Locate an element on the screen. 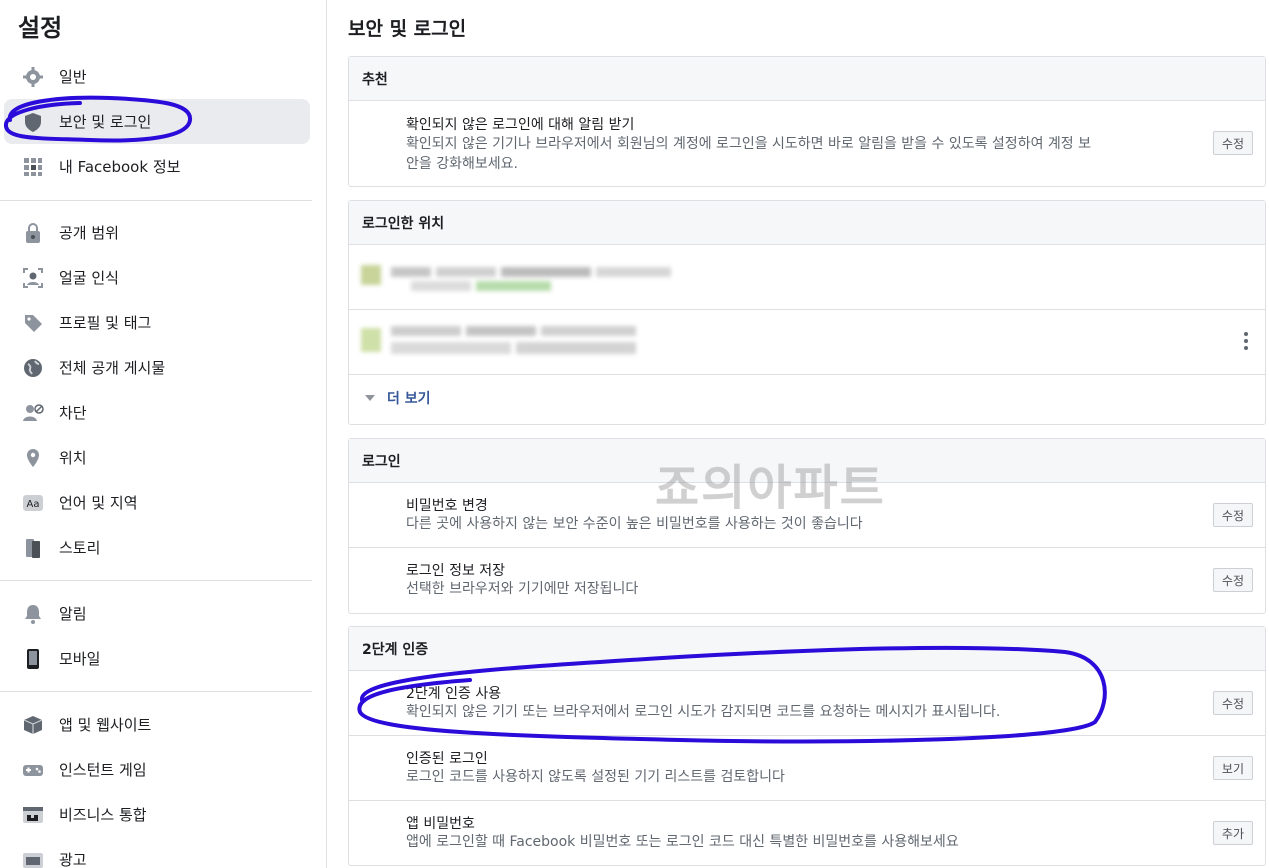  sidebar-item-apps-websites: 앱 및 웹사이트 is located at coordinates (157, 724).